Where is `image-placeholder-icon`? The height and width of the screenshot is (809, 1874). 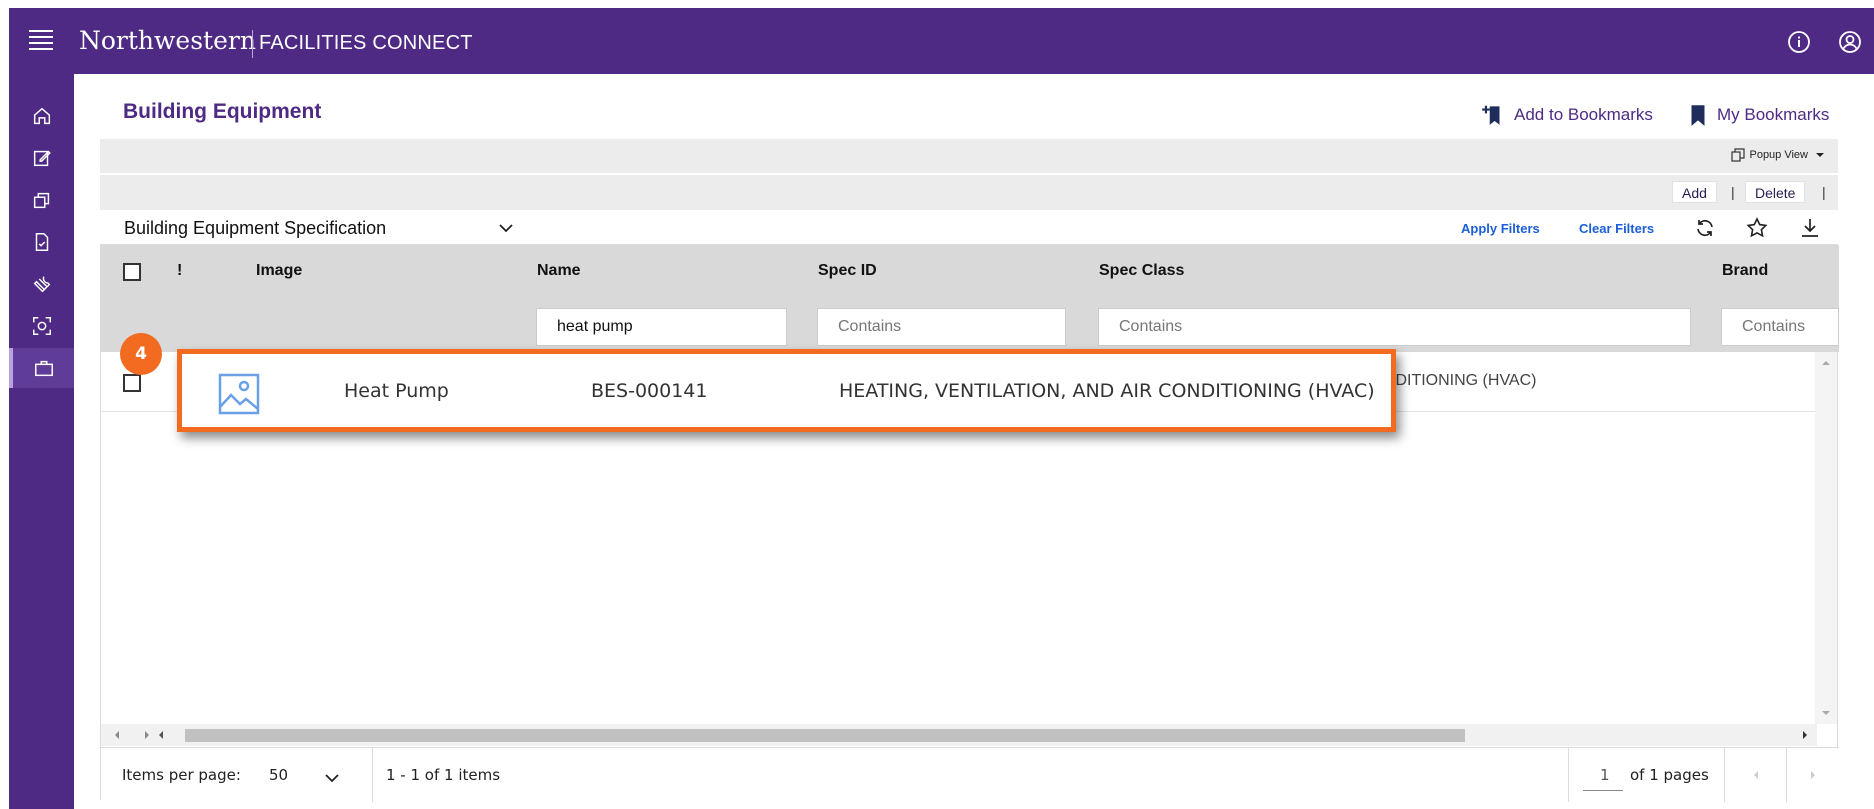
image-placeholder-icon is located at coordinates (239, 394).